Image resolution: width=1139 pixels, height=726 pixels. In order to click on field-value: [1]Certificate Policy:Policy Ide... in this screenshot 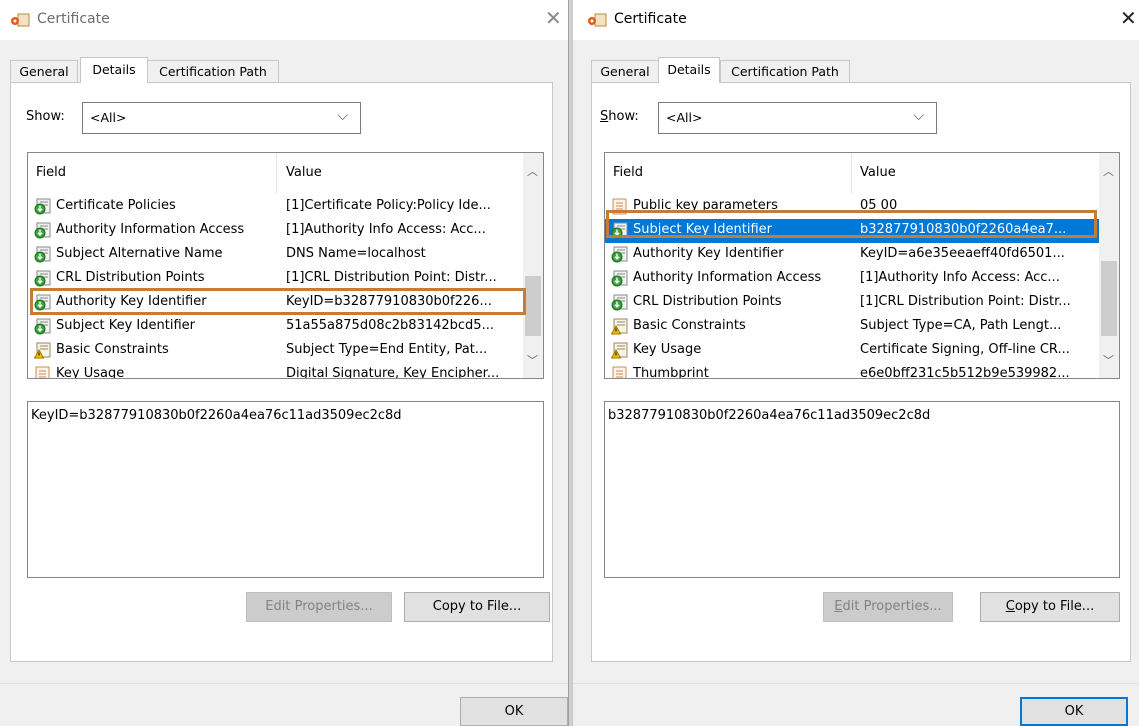, I will do `click(388, 205)`.